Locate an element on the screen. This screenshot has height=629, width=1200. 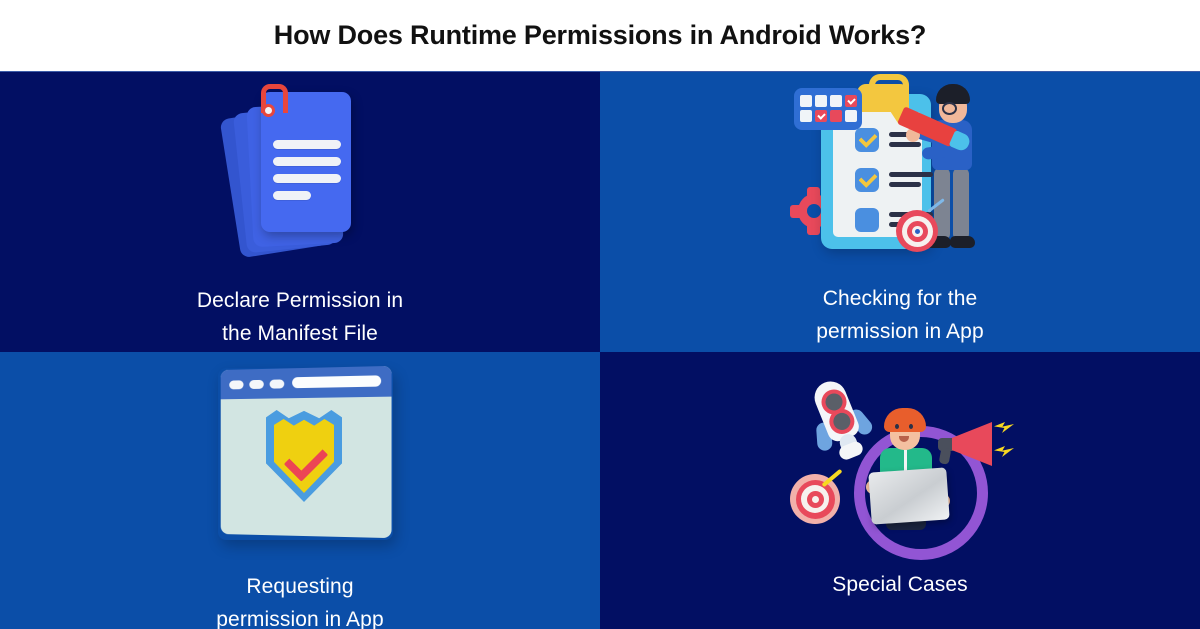
caption-line-1: Requesting is located at coordinates (300, 586).